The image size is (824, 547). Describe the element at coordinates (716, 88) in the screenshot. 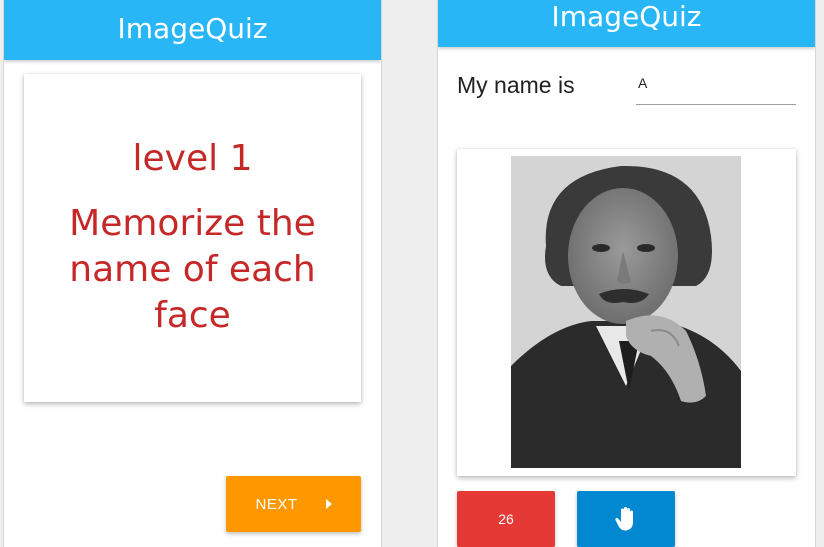

I see `name-input` at that location.